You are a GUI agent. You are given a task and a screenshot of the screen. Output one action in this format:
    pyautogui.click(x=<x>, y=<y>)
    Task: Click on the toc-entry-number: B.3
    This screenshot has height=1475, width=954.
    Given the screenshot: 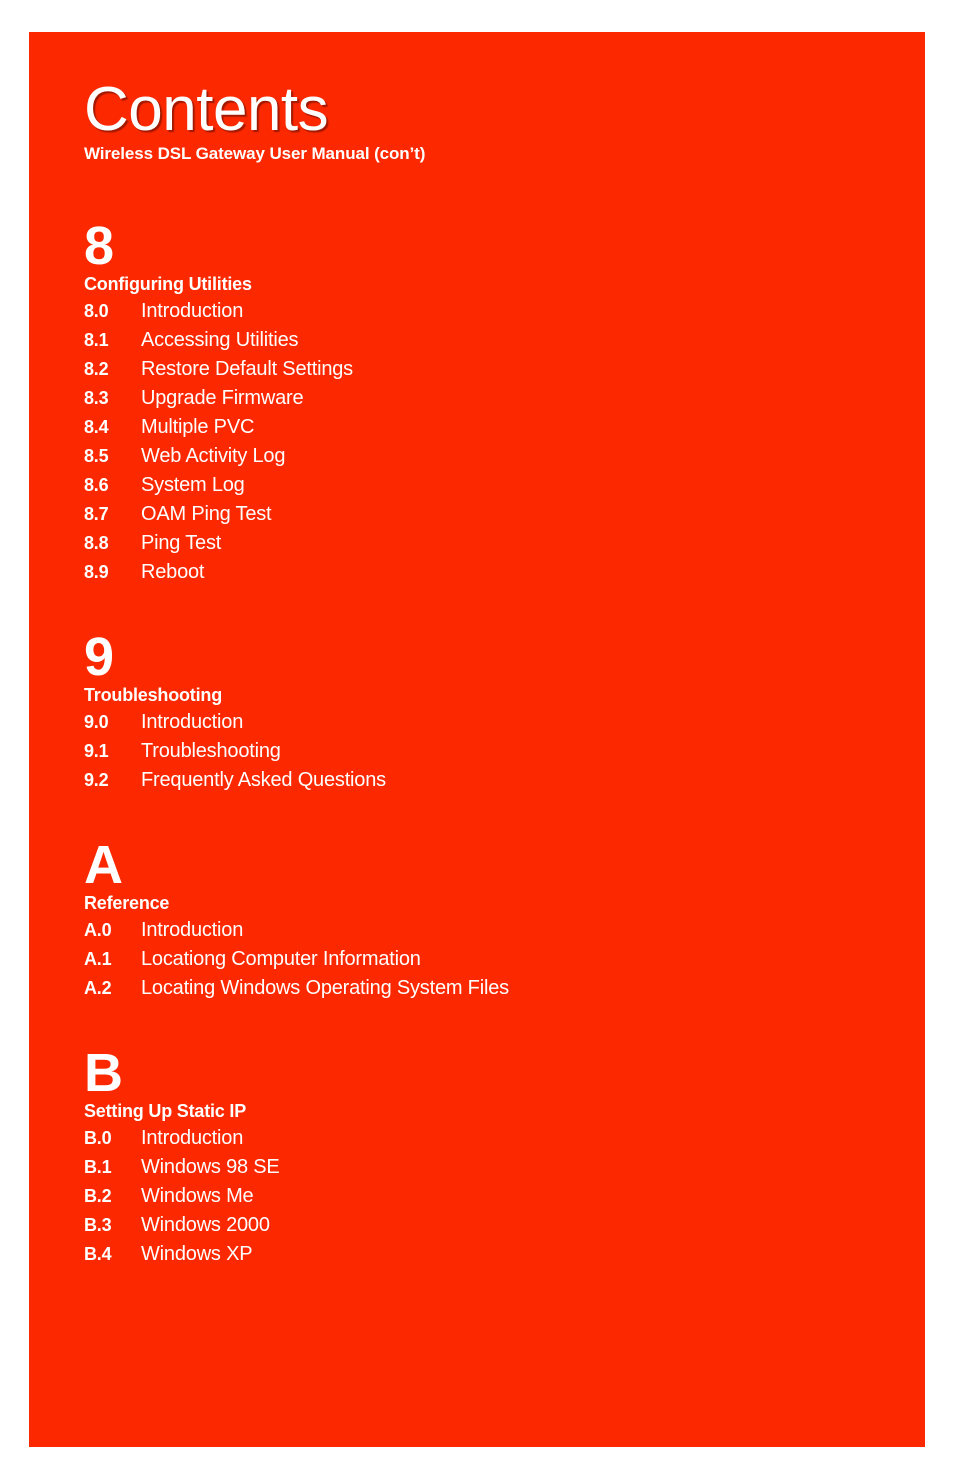 What is the action you would take?
    pyautogui.click(x=98, y=1224)
    